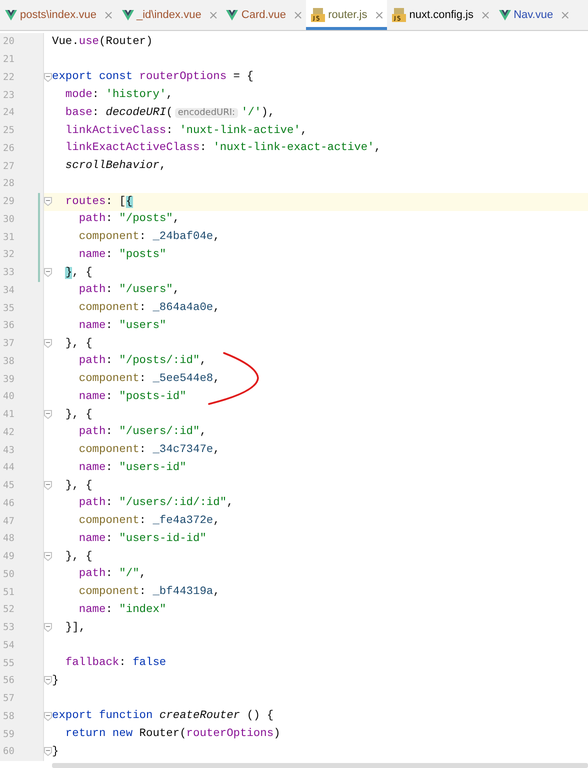  Describe the element at coordinates (347, 15) in the screenshot. I see `editor-tab: router.js ×` at that location.